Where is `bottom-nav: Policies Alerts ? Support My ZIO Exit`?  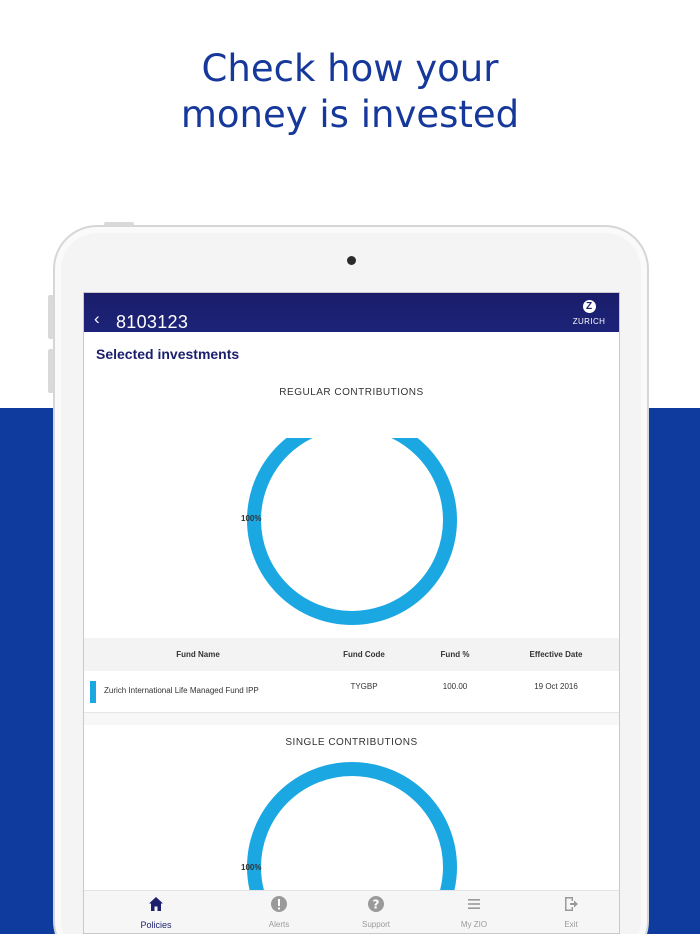
bottom-nav: Policies Alerts ? Support My ZIO Exit is located at coordinates (351, 911).